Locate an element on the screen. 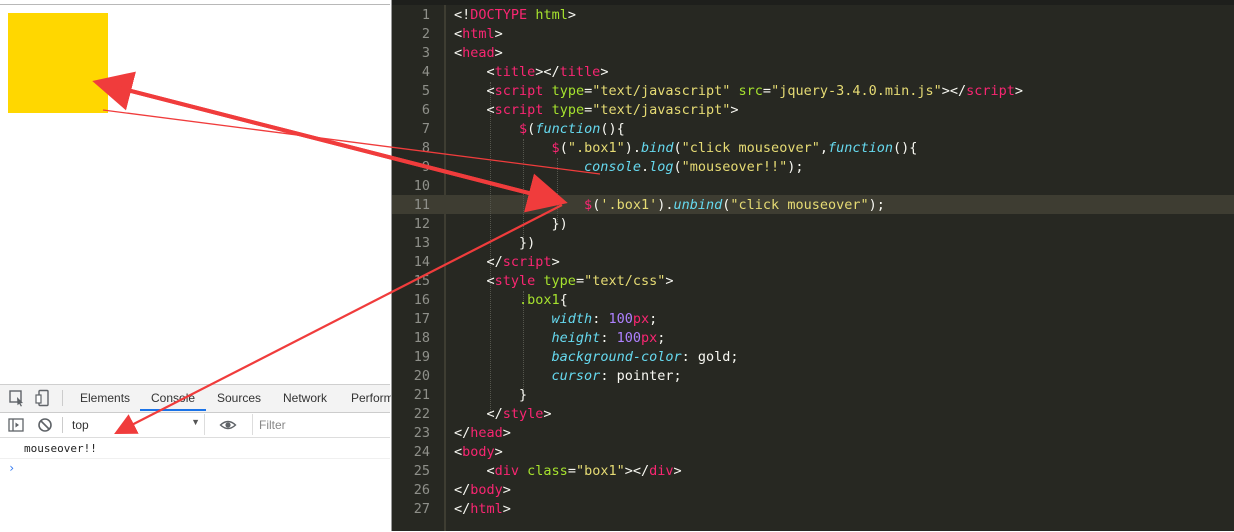 This screenshot has height=532, width=1234. code-token: head is located at coordinates (478, 53).